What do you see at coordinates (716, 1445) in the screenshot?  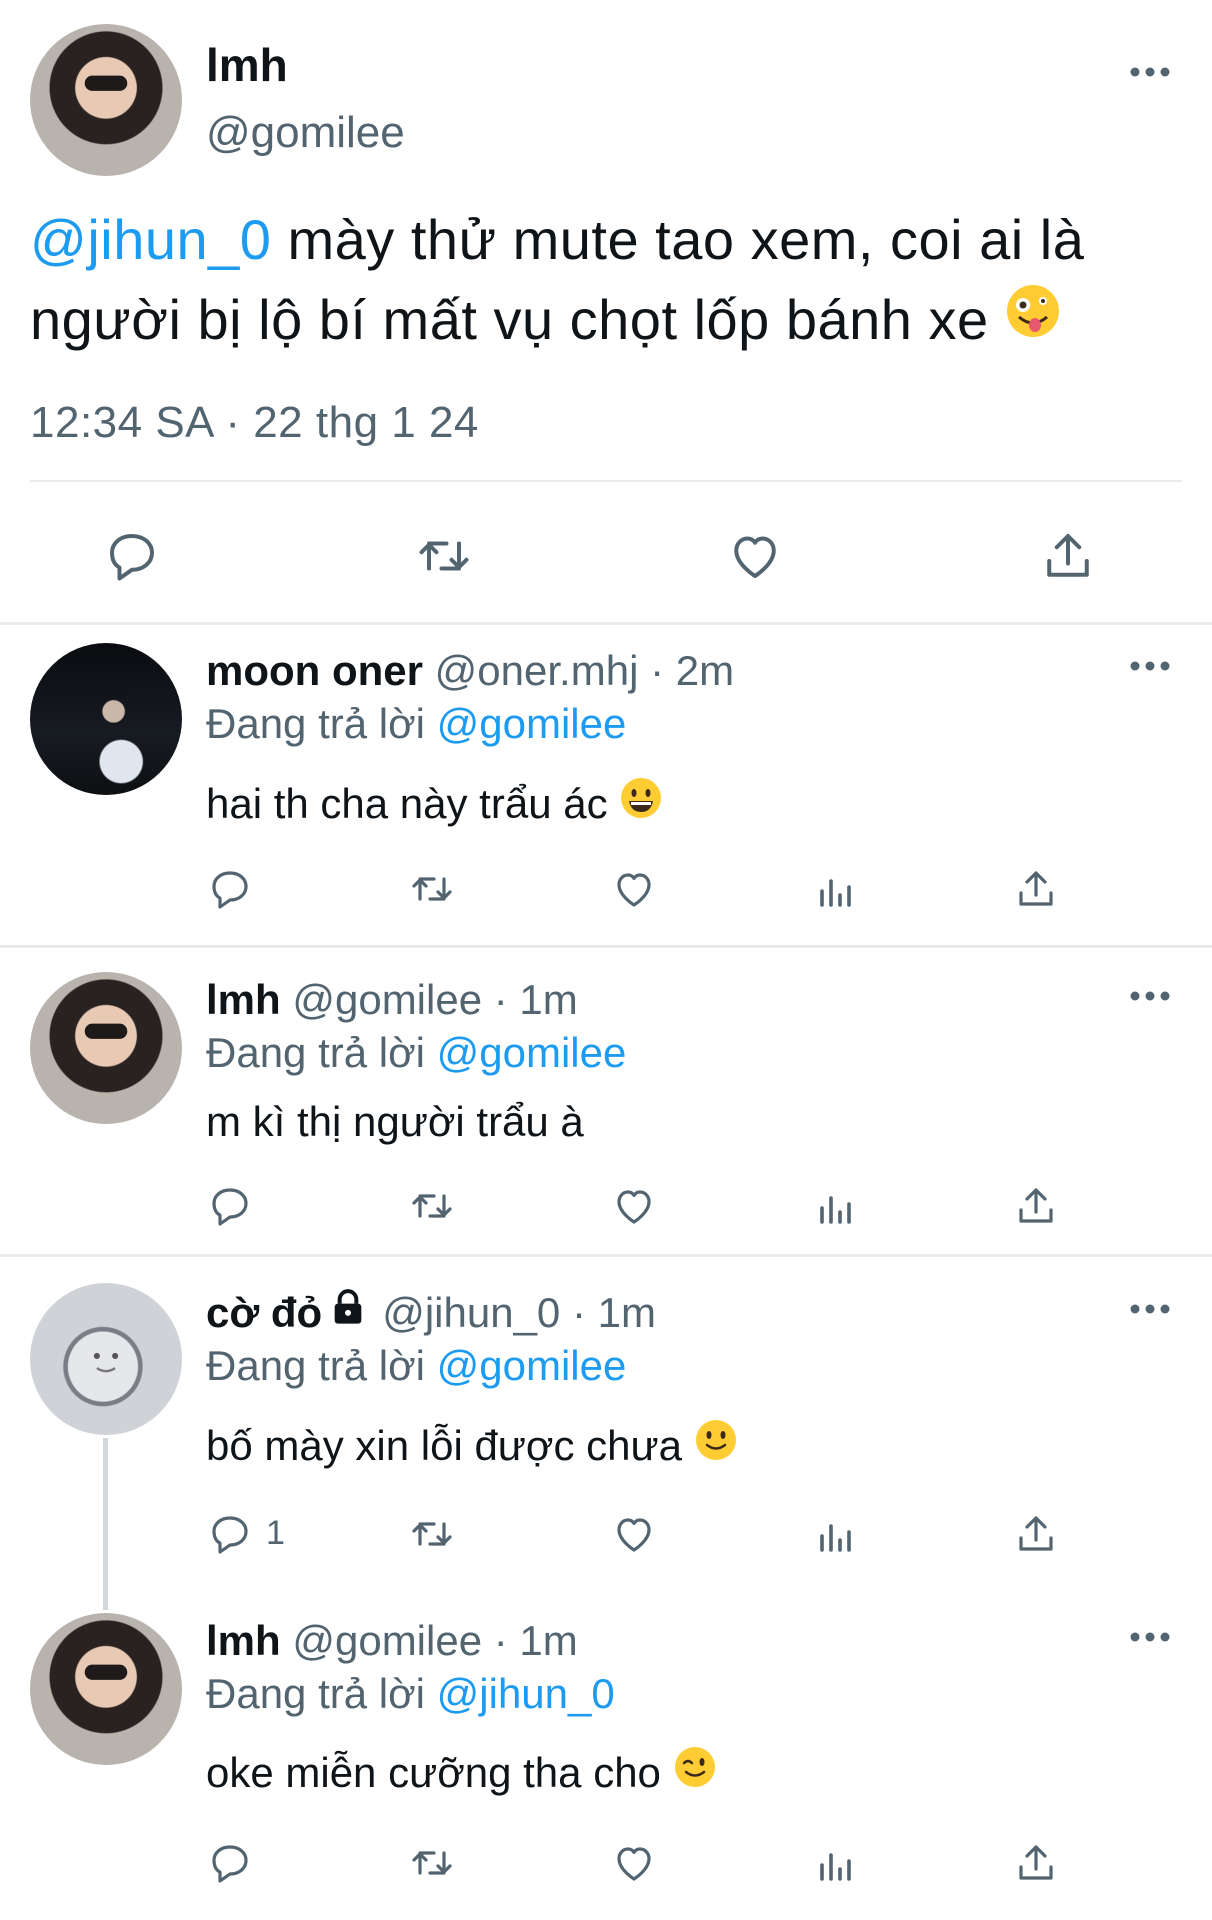 I see `slightly-smiling-face-emoji` at bounding box center [716, 1445].